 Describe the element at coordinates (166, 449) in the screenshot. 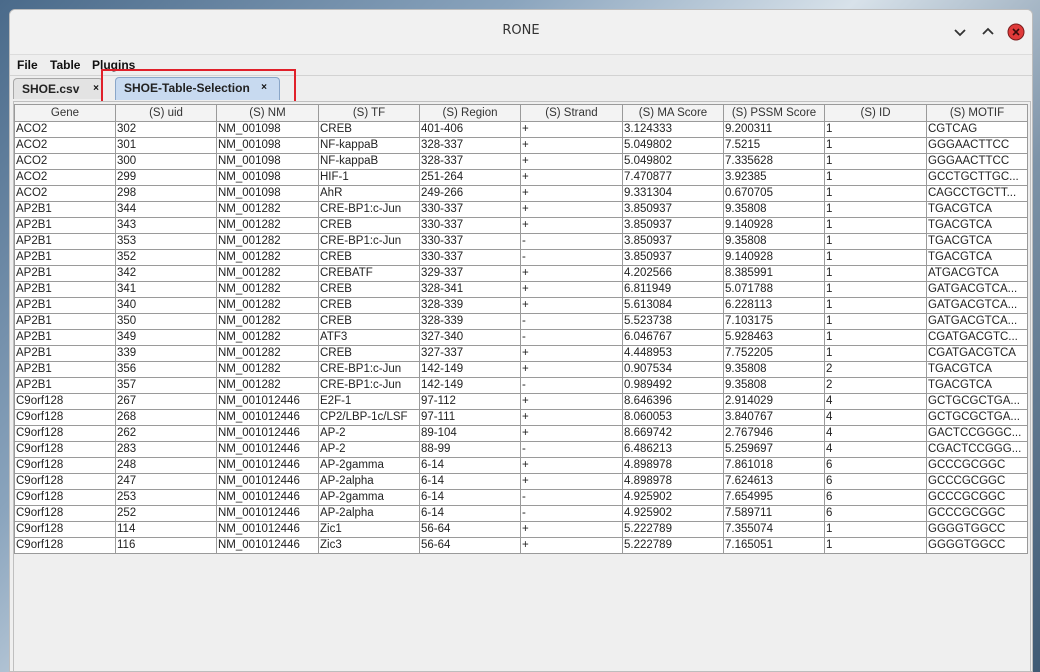

I see `table-cell: 283` at that location.